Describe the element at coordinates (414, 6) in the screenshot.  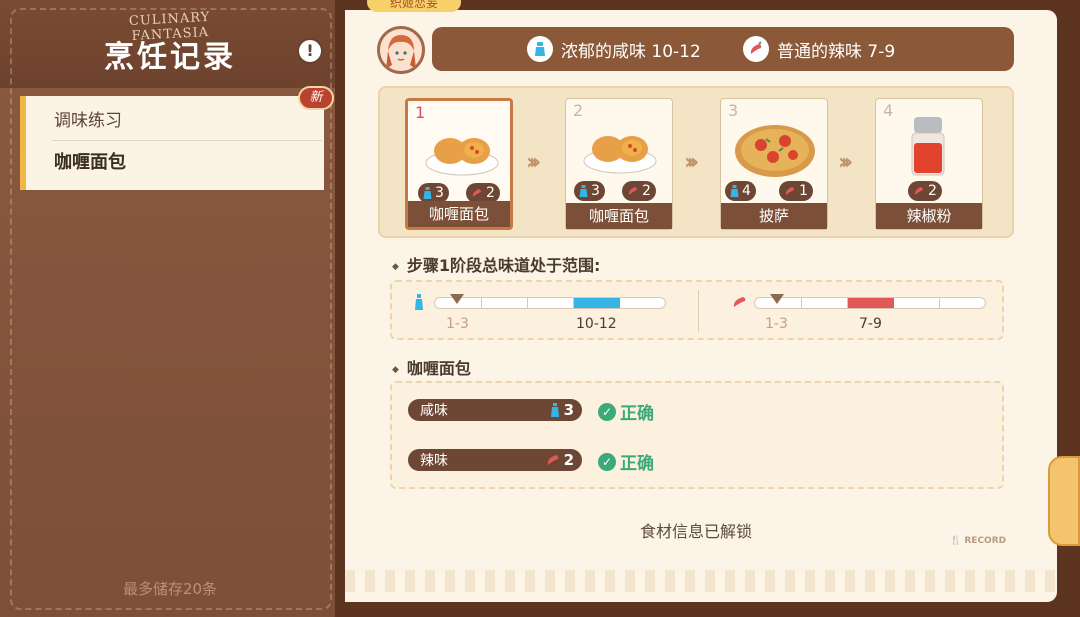
I see `character-name-tag: 织姬恋妄` at that location.